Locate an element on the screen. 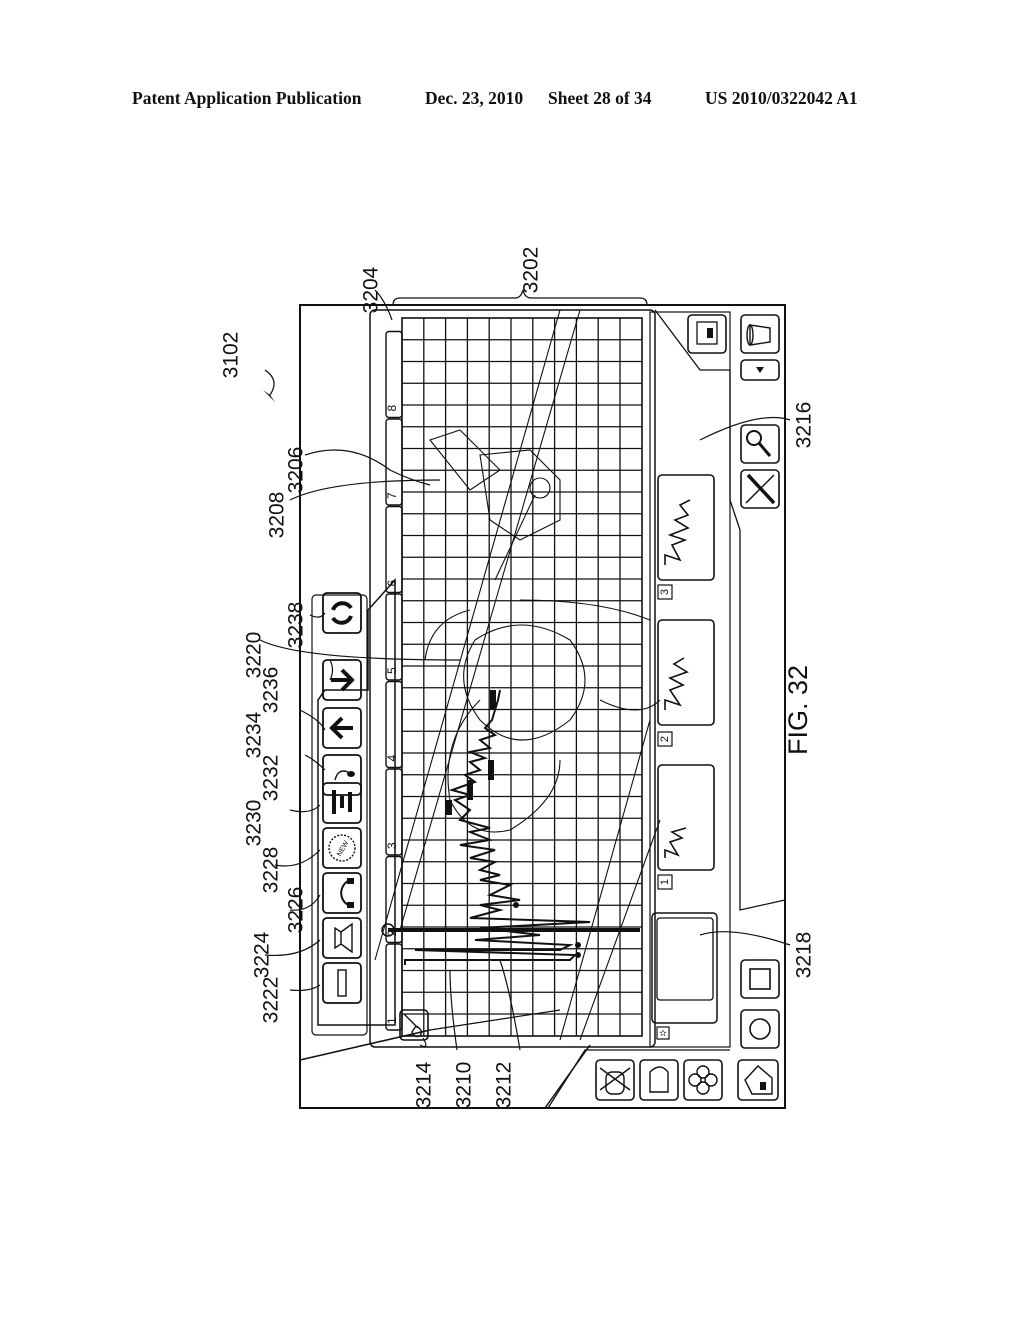 The width and height of the screenshot is (1024, 1320). ref-3216: 3216 is located at coordinates (804, 425).